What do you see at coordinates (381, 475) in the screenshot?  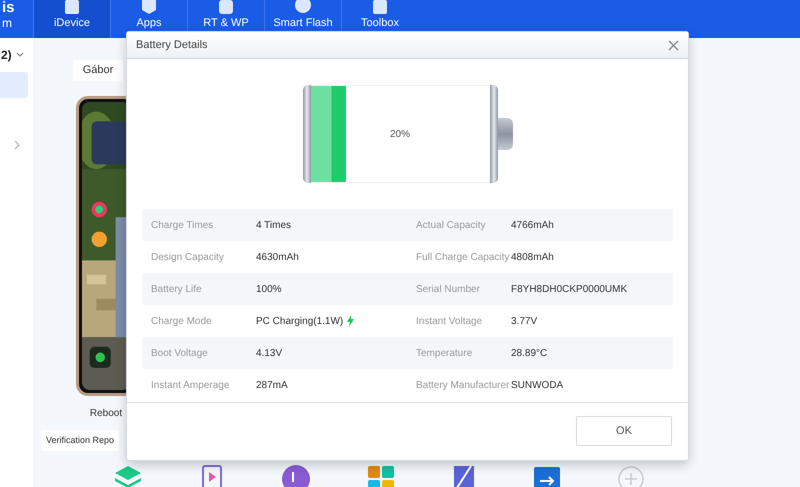 I see `apps-grid-icon` at bounding box center [381, 475].